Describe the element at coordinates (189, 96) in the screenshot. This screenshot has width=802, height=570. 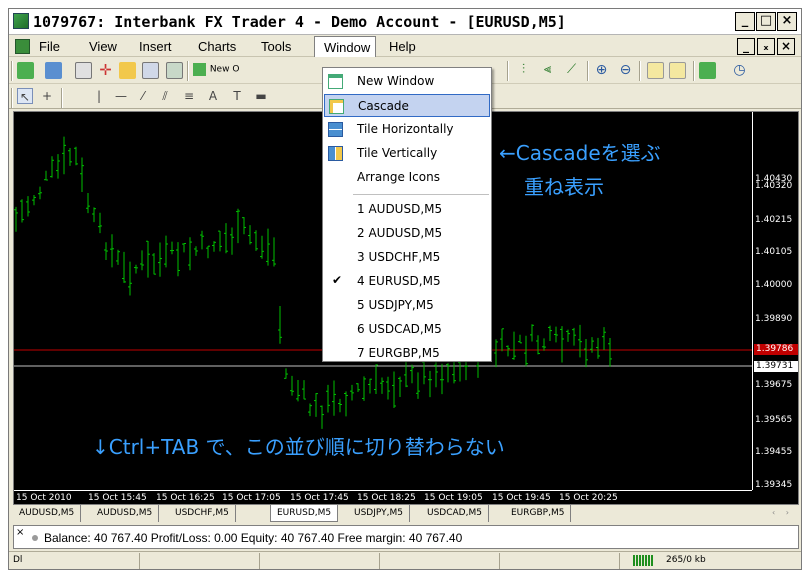
I see `fibonacci-icon: ≡` at that location.